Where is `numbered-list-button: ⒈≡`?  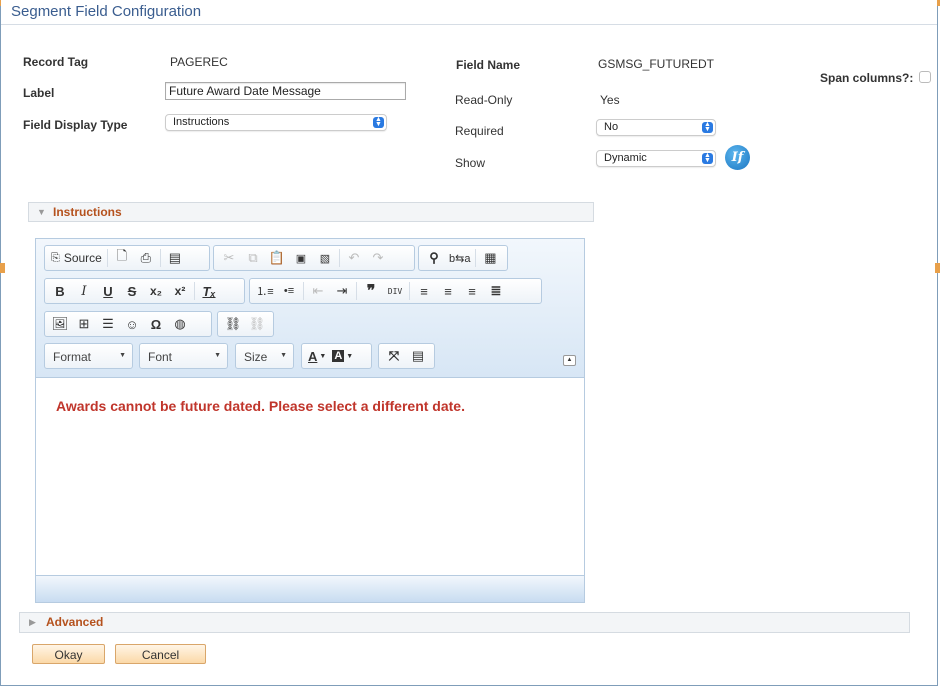 numbered-list-button: ⒈≡ is located at coordinates (265, 291).